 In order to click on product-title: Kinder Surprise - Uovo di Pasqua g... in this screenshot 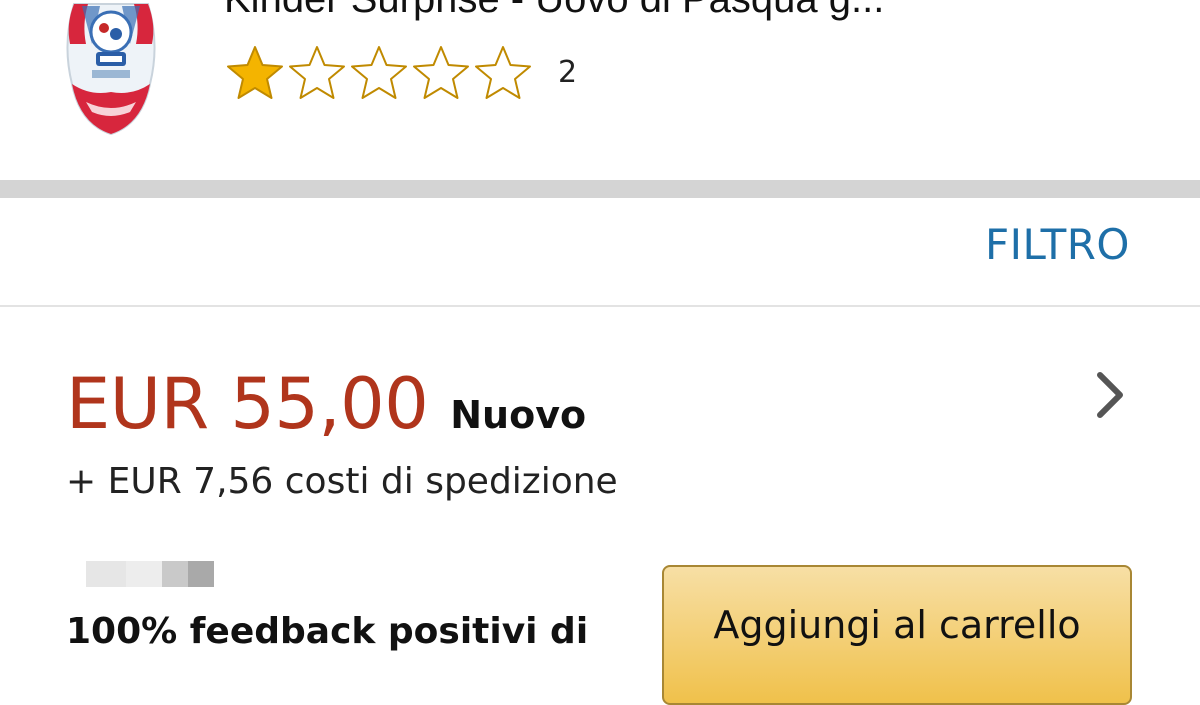, I will do `click(674, 11)`.